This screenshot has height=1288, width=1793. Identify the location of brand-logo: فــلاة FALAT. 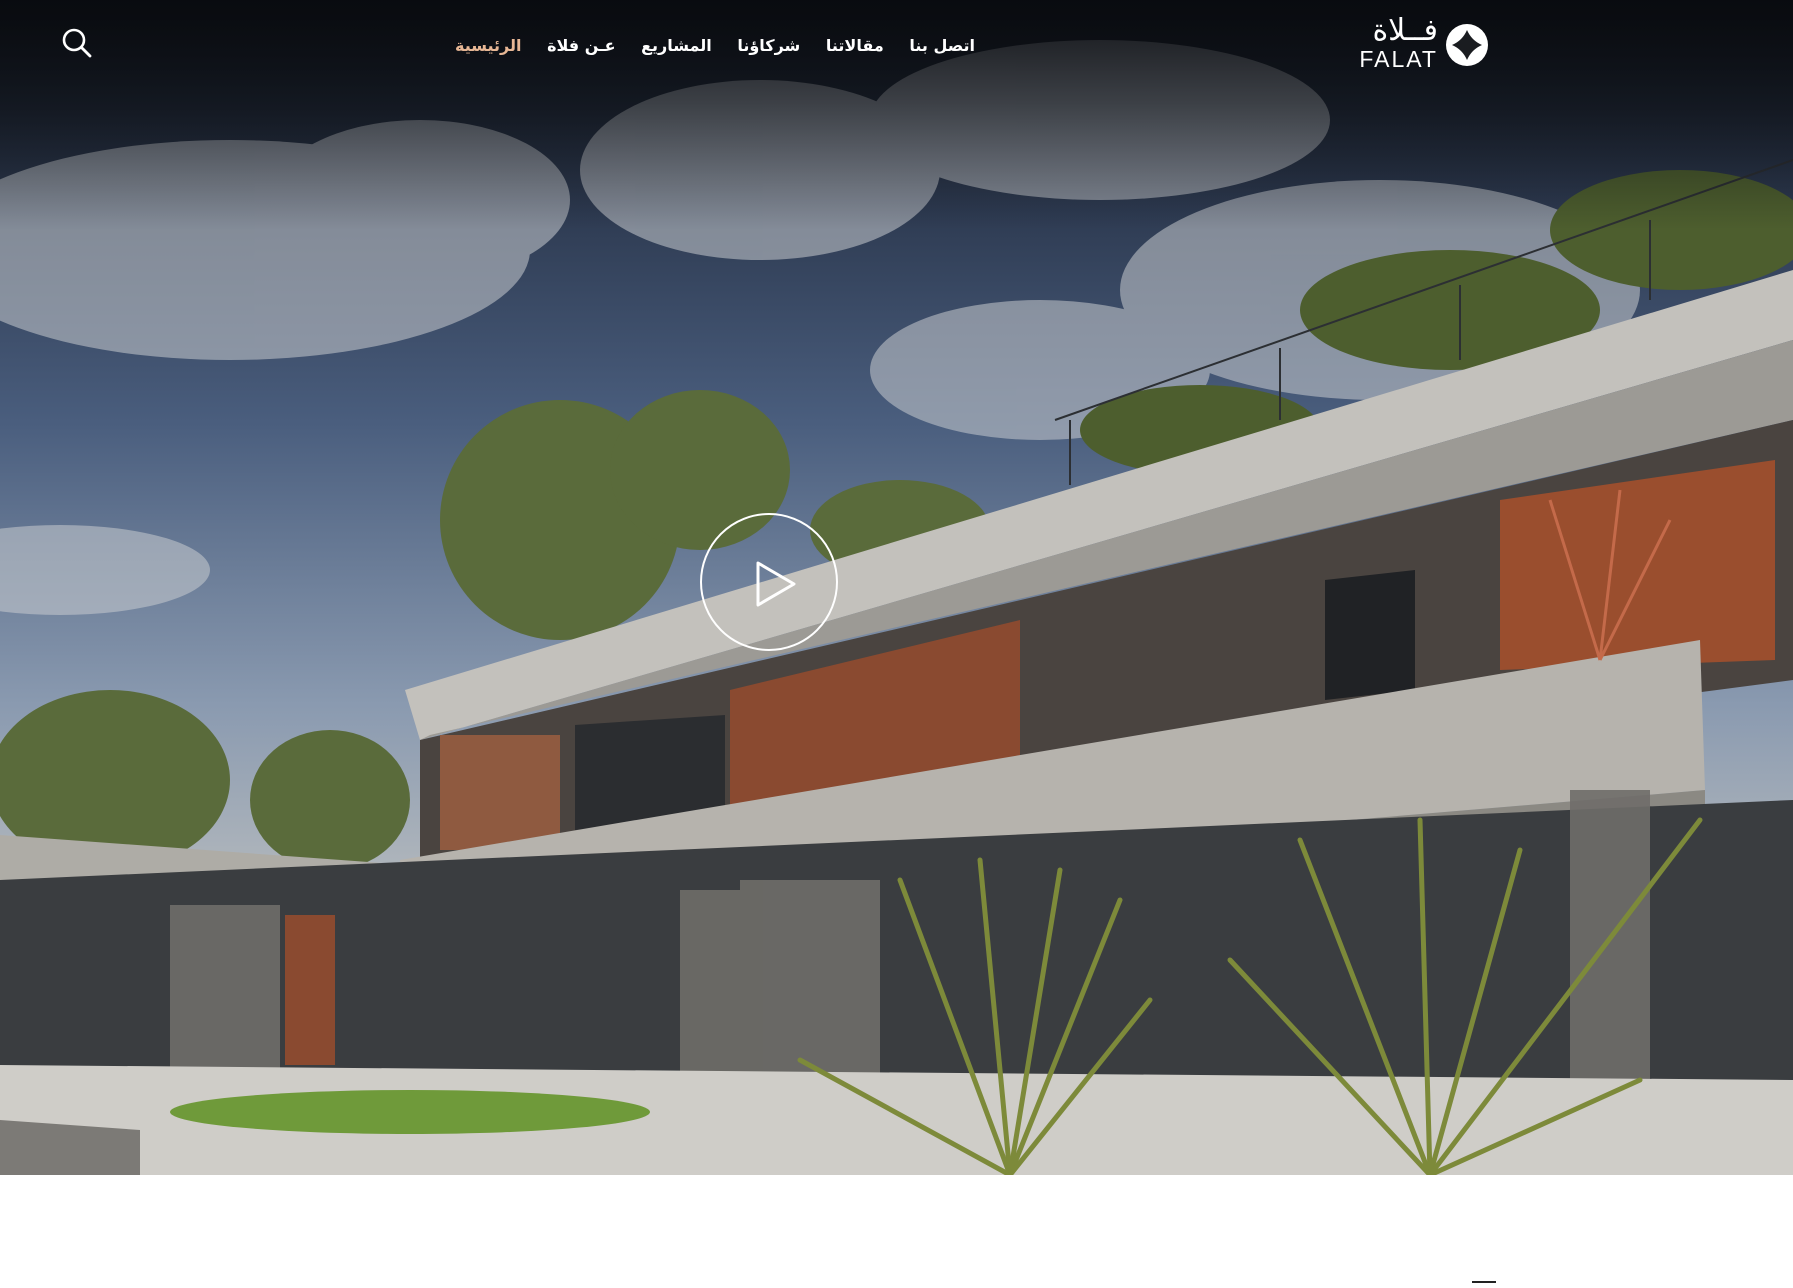
(1415, 44).